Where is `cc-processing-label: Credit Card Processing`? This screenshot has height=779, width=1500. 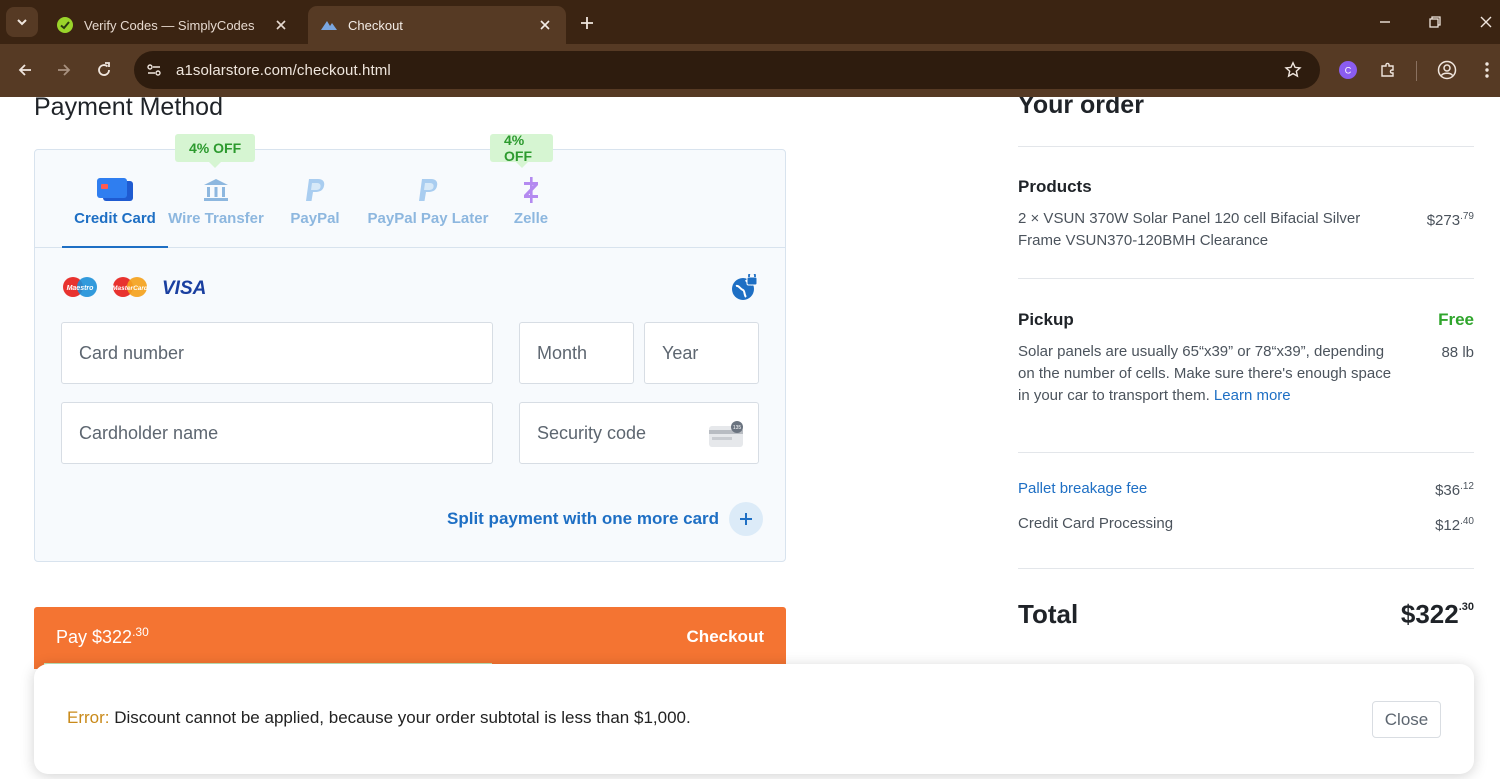 cc-processing-label: Credit Card Processing is located at coordinates (1096, 523).